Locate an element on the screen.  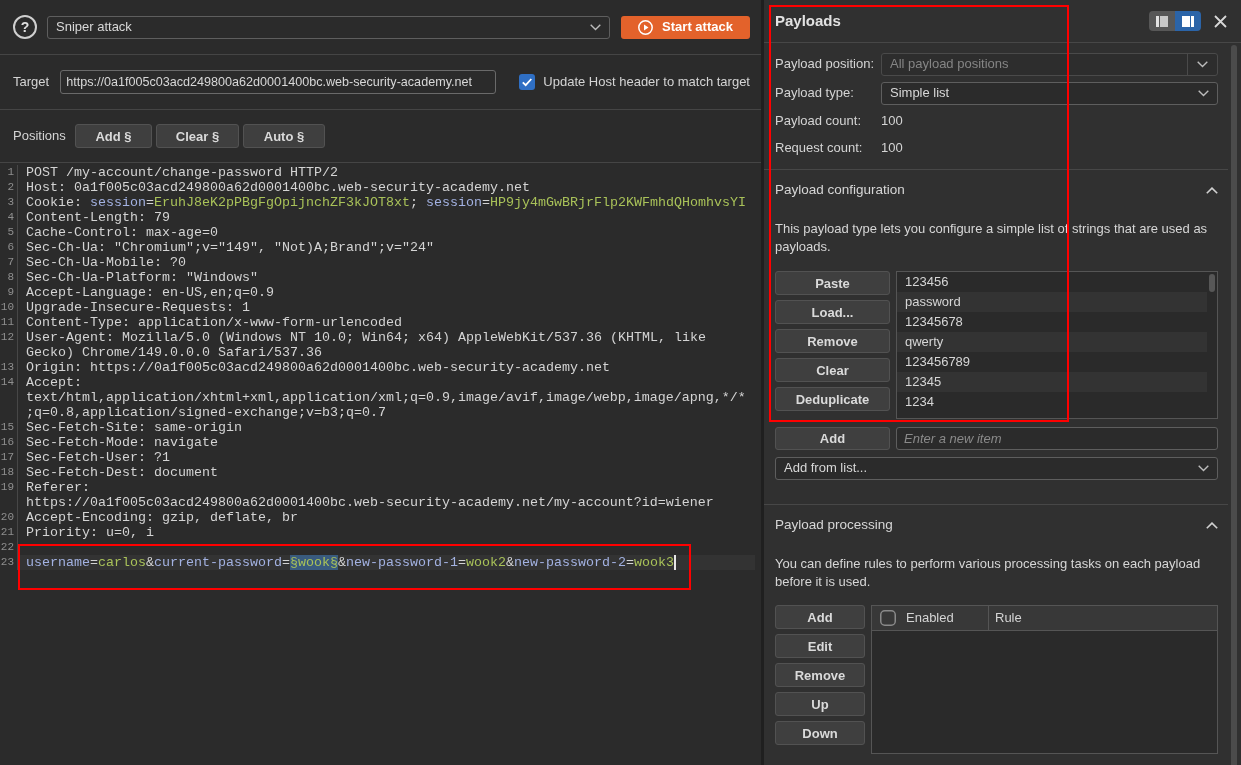
code-line: Accept-Language: en-US,en;q=0.9 is located at coordinates (150, 292).